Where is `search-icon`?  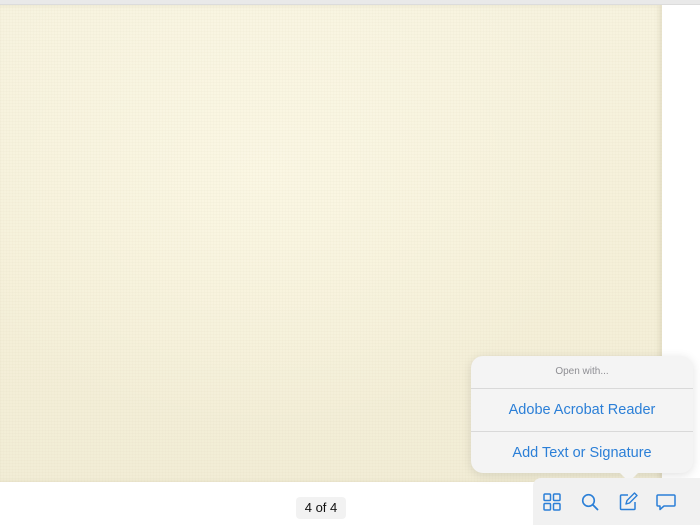
search-icon is located at coordinates (590, 502).